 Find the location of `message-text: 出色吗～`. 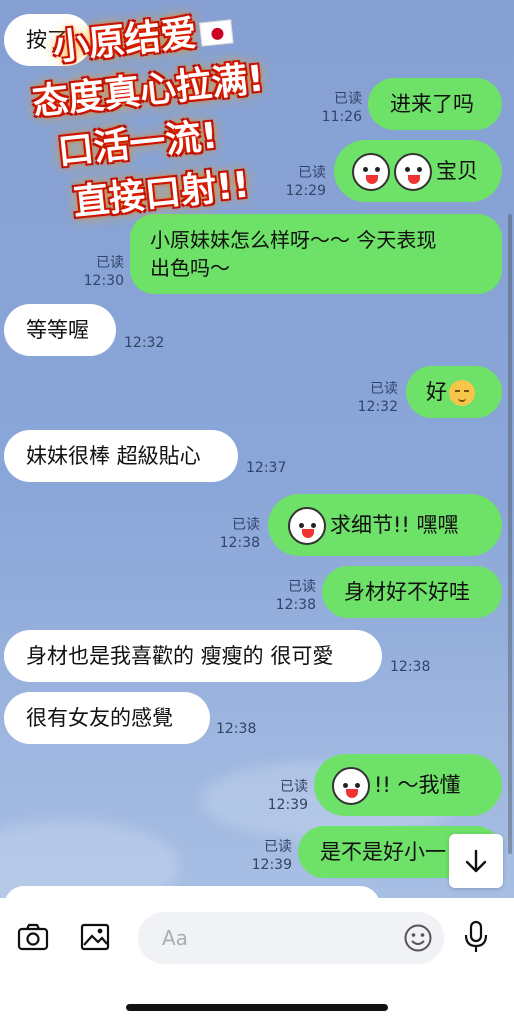

message-text: 出色吗～ is located at coordinates (190, 268).